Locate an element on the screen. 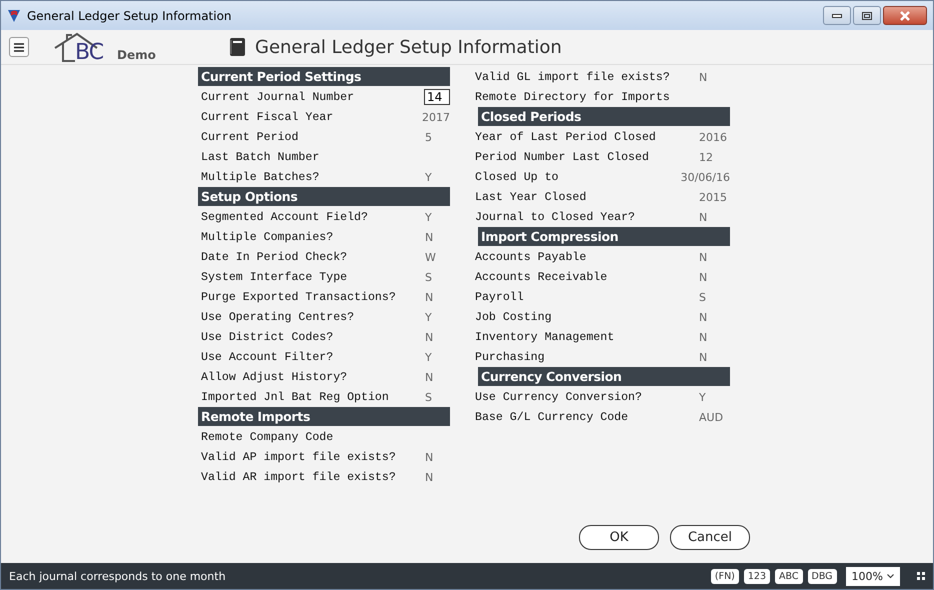  menu-button is located at coordinates (19, 47).